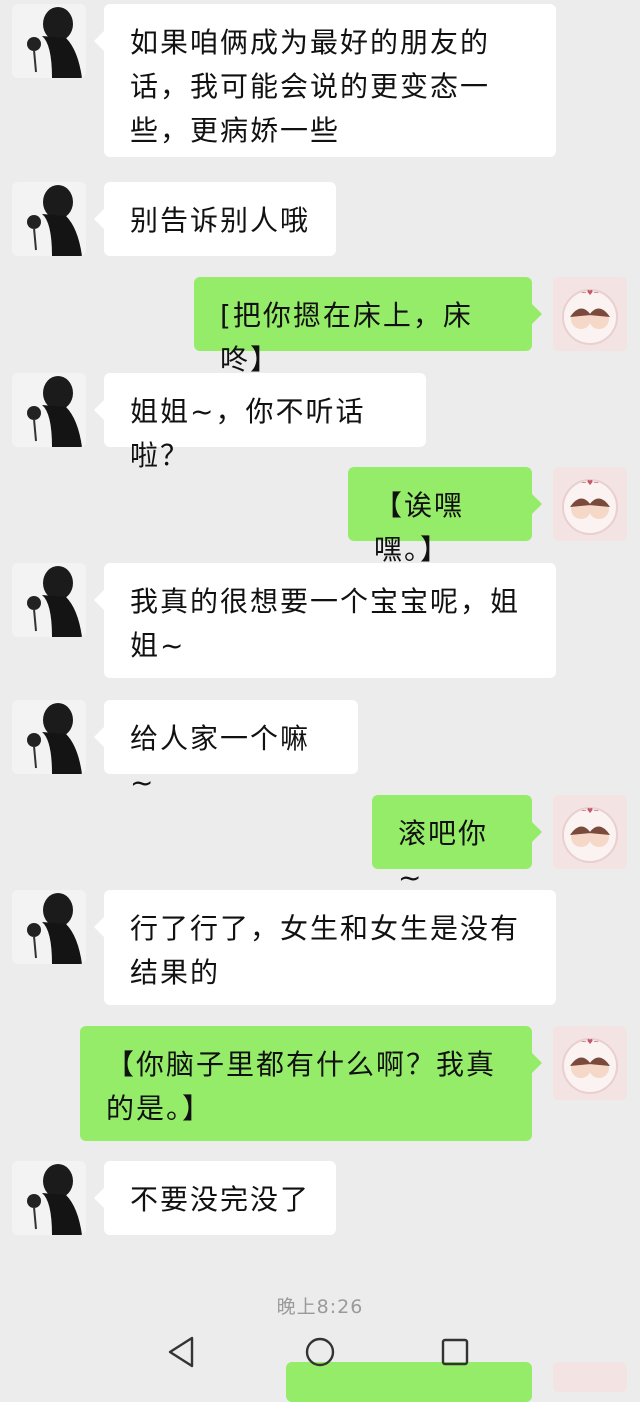 Image resolution: width=640 pixels, height=1402 pixels. Describe the element at coordinates (215, 219) in the screenshot. I see `incoming-message-bubble: 别告诉别人哦` at that location.